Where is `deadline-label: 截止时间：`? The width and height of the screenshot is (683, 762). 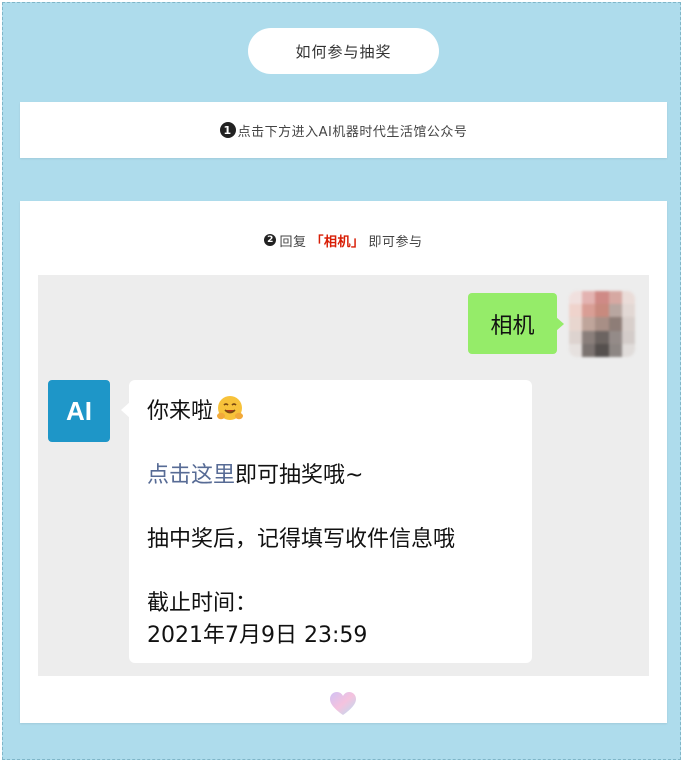 deadline-label: 截止时间： is located at coordinates (202, 603).